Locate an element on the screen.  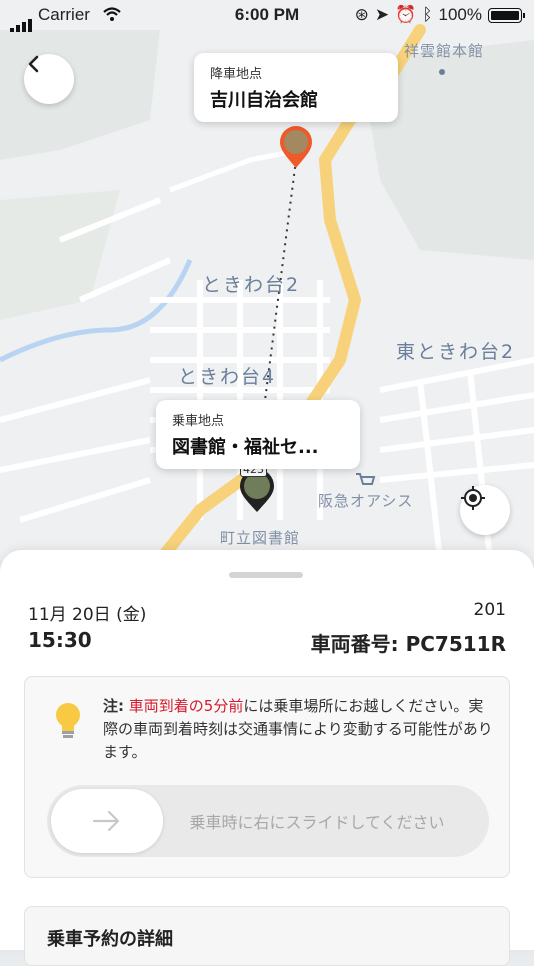
slider-knob is located at coordinates (107, 821).